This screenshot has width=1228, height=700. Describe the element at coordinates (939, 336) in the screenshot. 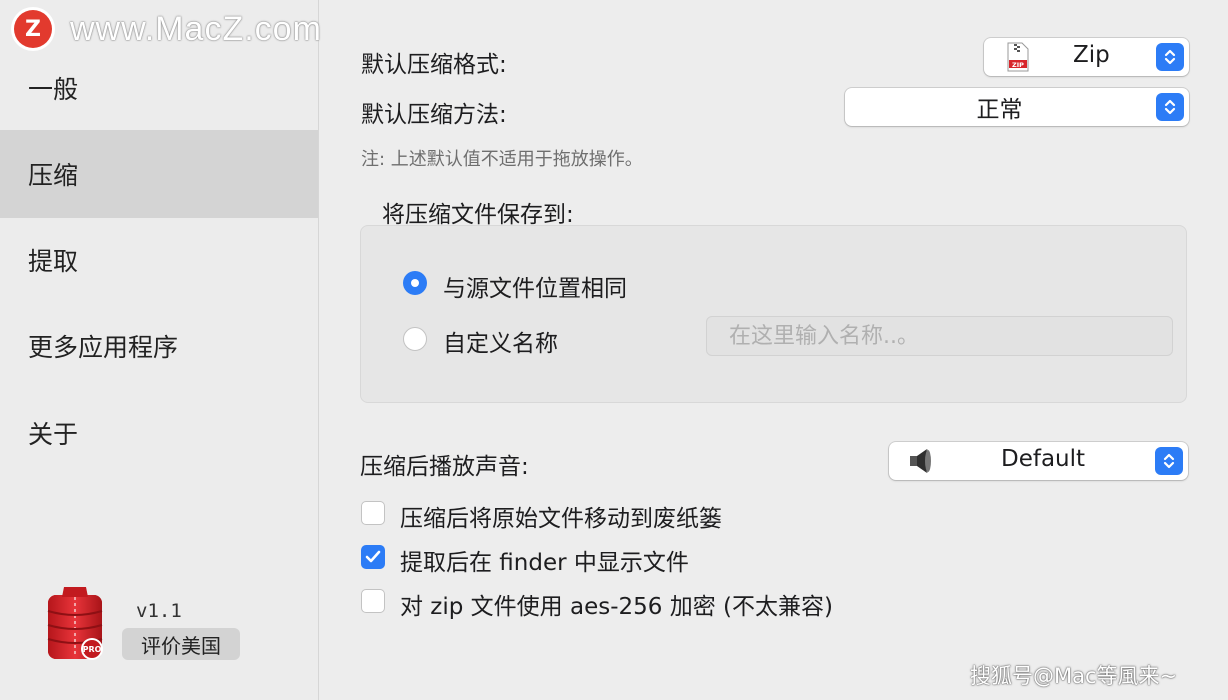

I see `custom-name-input` at that location.